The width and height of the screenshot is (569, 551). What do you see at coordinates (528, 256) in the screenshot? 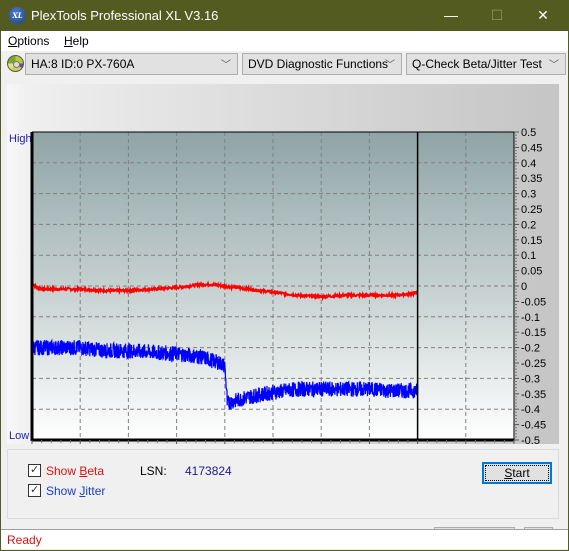
I see `y-tick-label: 0.1` at bounding box center [528, 256].